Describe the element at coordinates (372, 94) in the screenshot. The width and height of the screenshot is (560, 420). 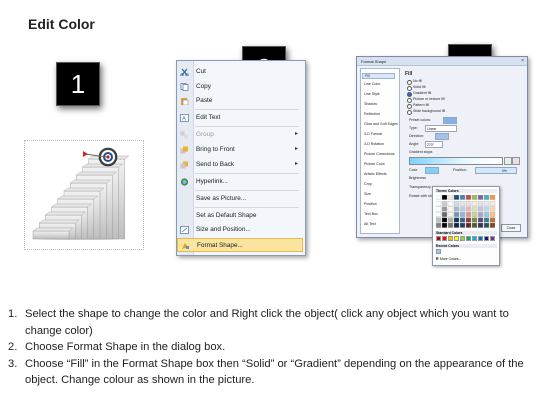
I see `category-item: Line Style` at that location.